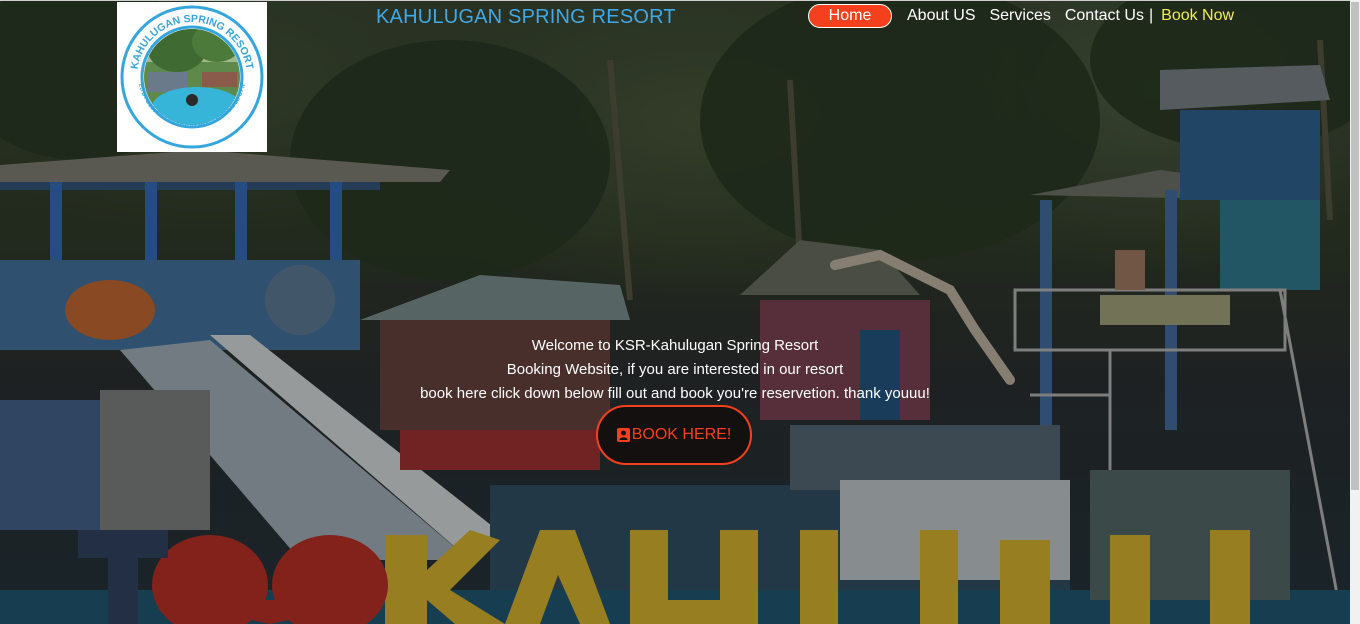 This screenshot has width=1360, height=624. Describe the element at coordinates (941, 16) in the screenshot. I see `nav-about: About US` at that location.